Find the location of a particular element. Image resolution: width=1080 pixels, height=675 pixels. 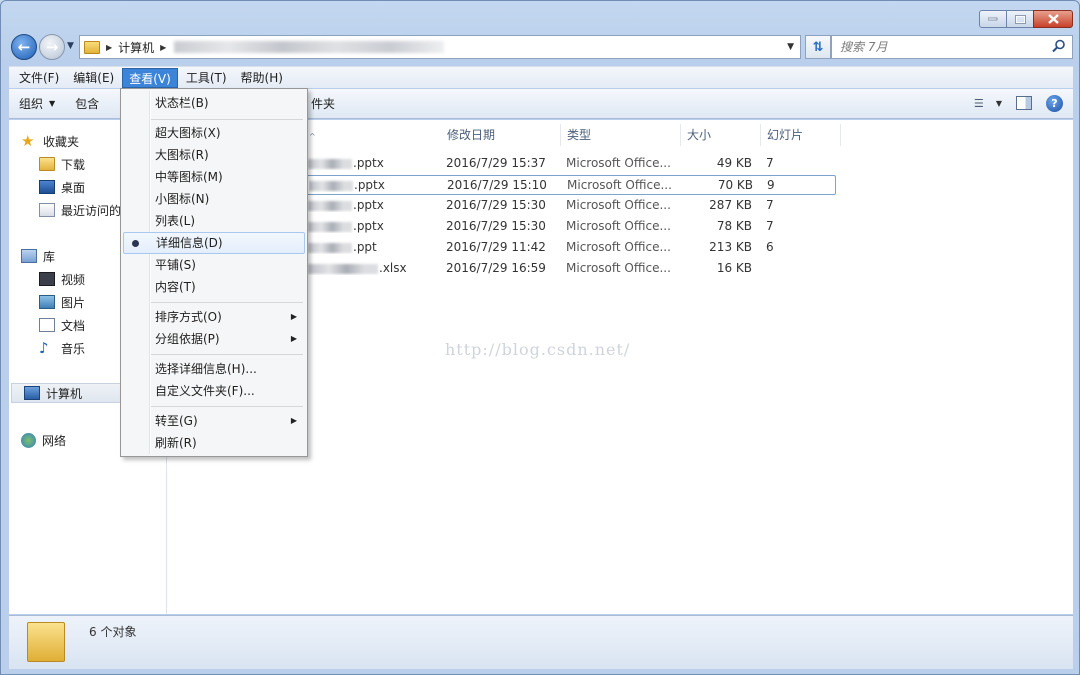

nav-videos: 视频 is located at coordinates (62, 279).